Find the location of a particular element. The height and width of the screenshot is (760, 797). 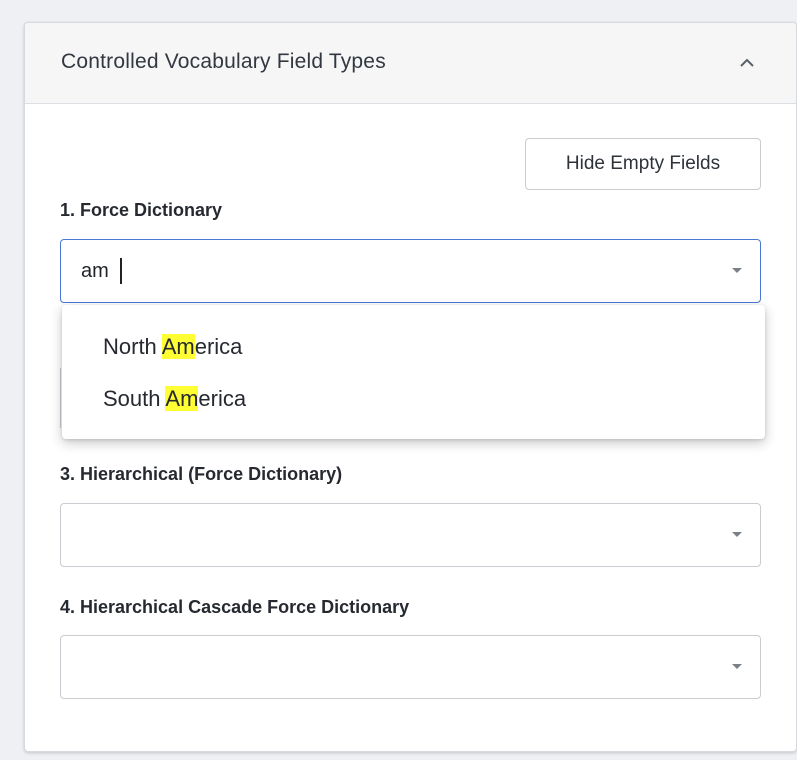

force-dictionary-select: am is located at coordinates (410, 271).